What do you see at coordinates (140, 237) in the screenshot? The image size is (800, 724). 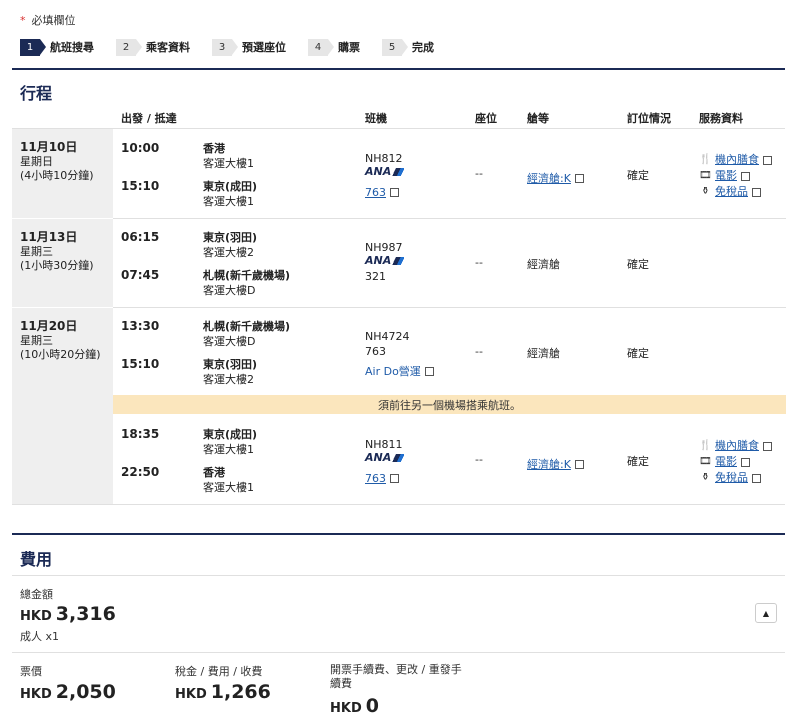 I see `departure-time: 06:15` at bounding box center [140, 237].